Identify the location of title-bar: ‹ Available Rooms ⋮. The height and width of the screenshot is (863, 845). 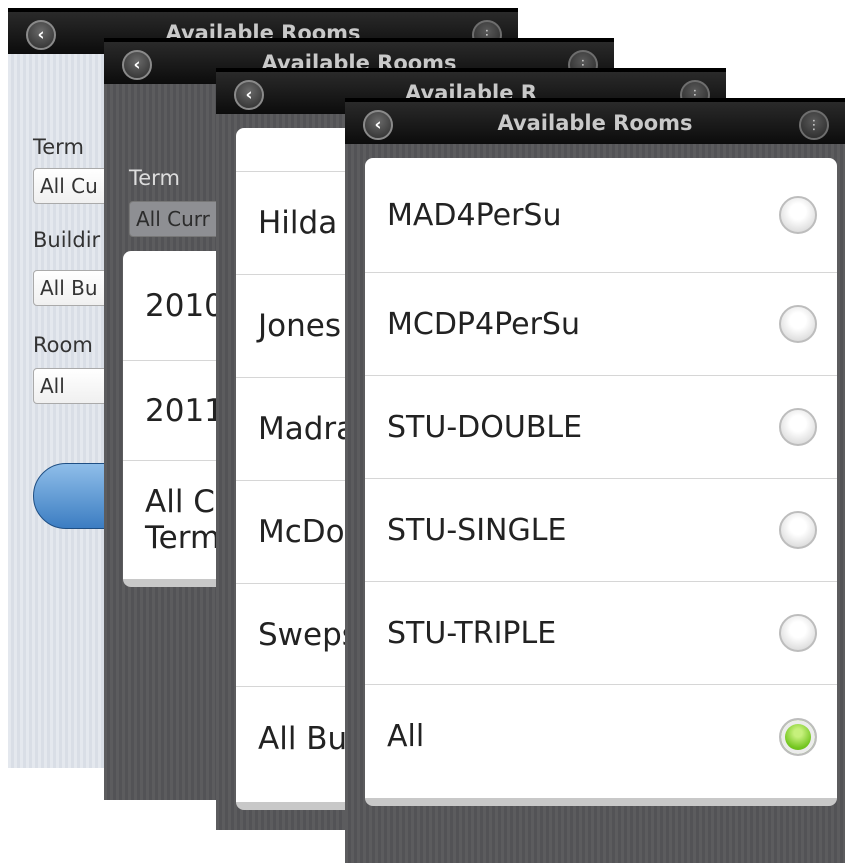
(595, 121).